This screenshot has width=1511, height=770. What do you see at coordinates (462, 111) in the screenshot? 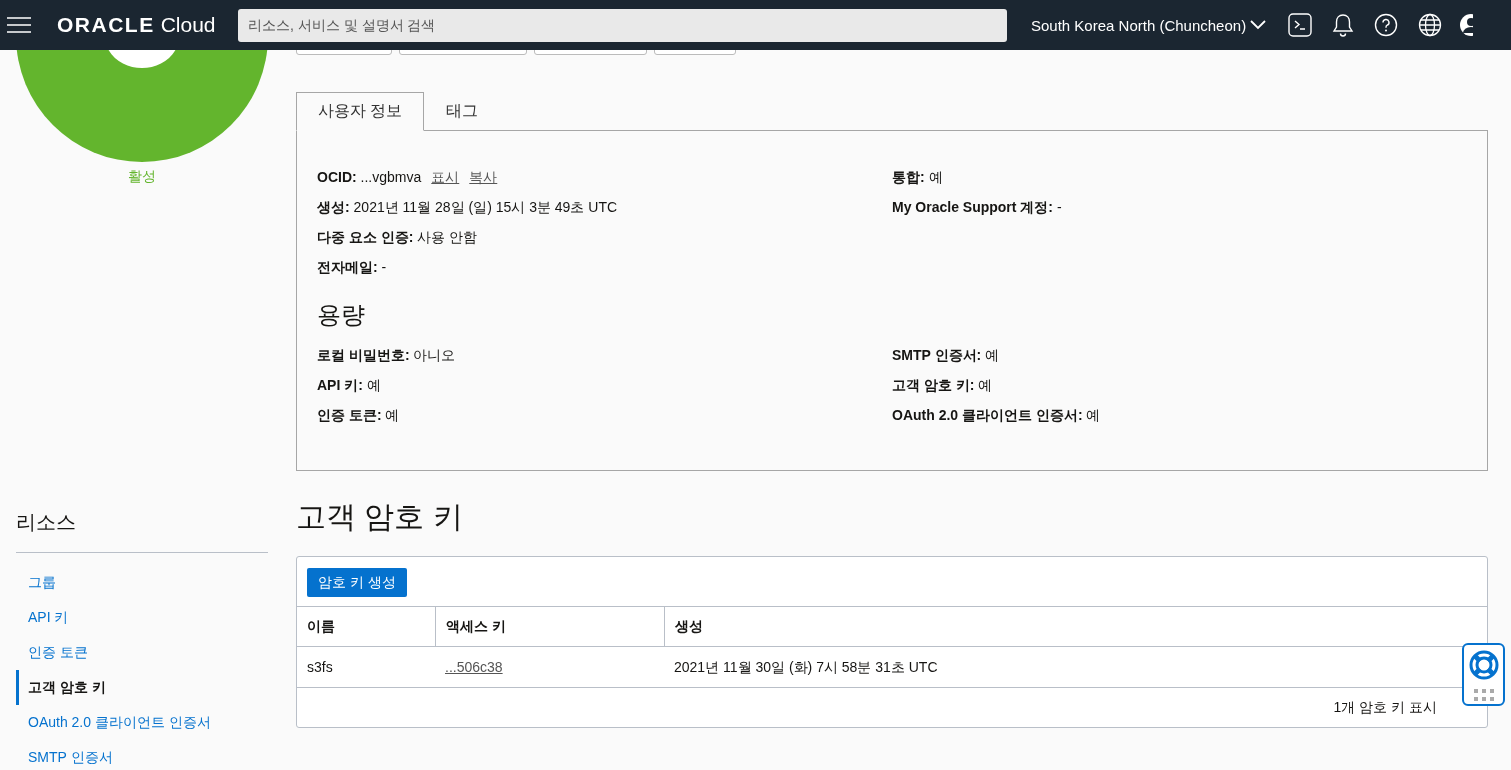
I see `tab: 태그` at bounding box center [462, 111].